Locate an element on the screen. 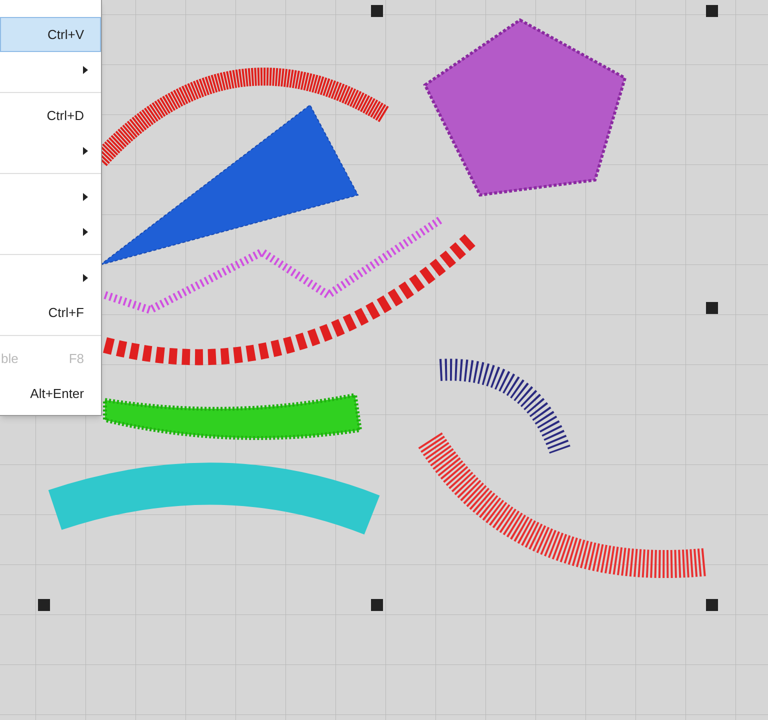 The image size is (768, 720). shortcut-label: Alt+Enter is located at coordinates (57, 393).